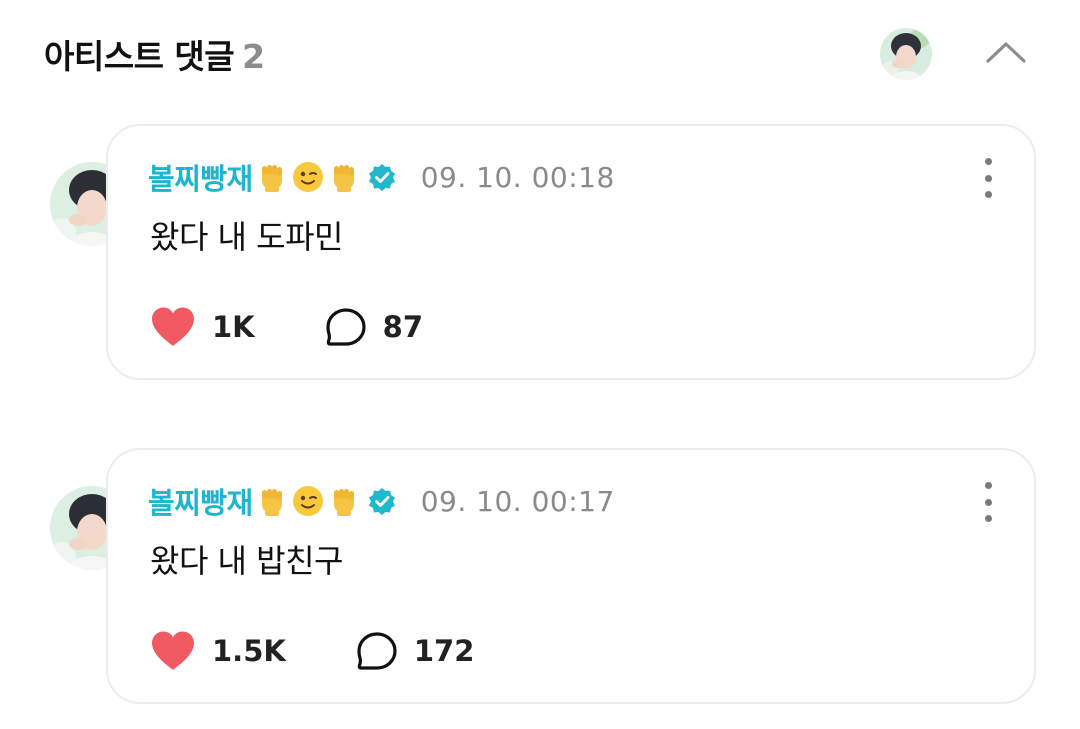  I want to click on reply-count: 172, so click(444, 651).